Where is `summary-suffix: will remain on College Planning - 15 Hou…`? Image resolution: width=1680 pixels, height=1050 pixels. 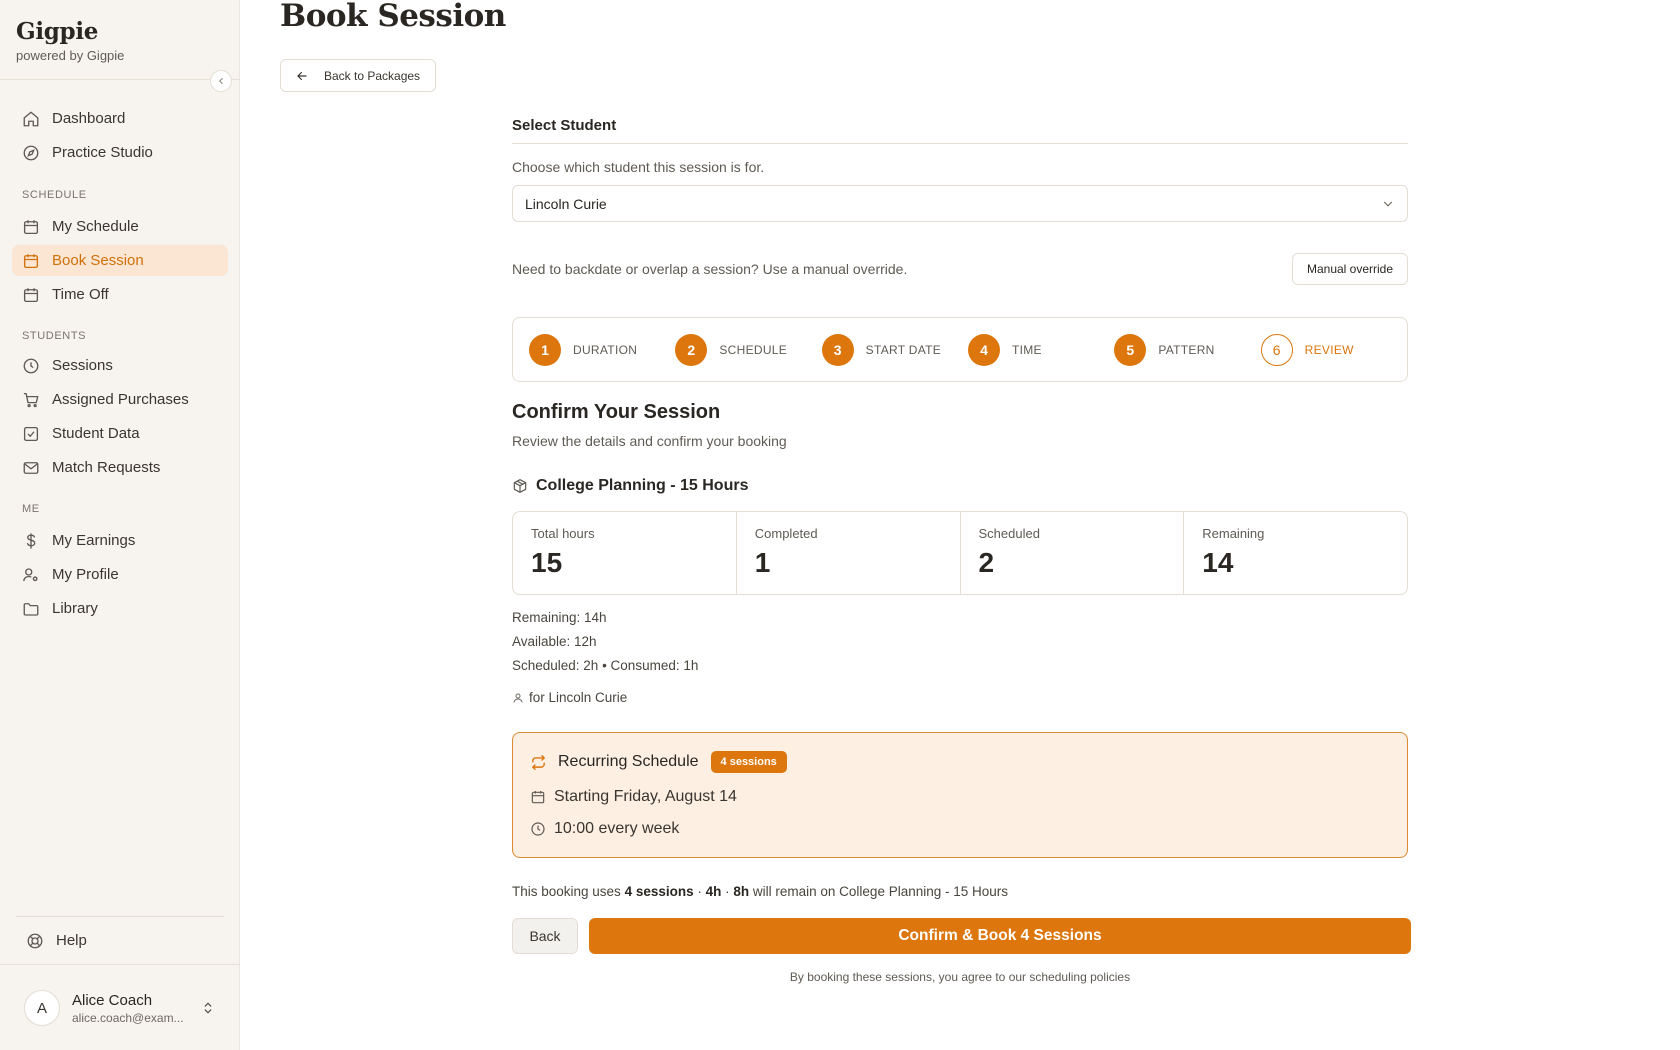
summary-suffix: will remain on College Planning - 15 Hou… is located at coordinates (879, 891).